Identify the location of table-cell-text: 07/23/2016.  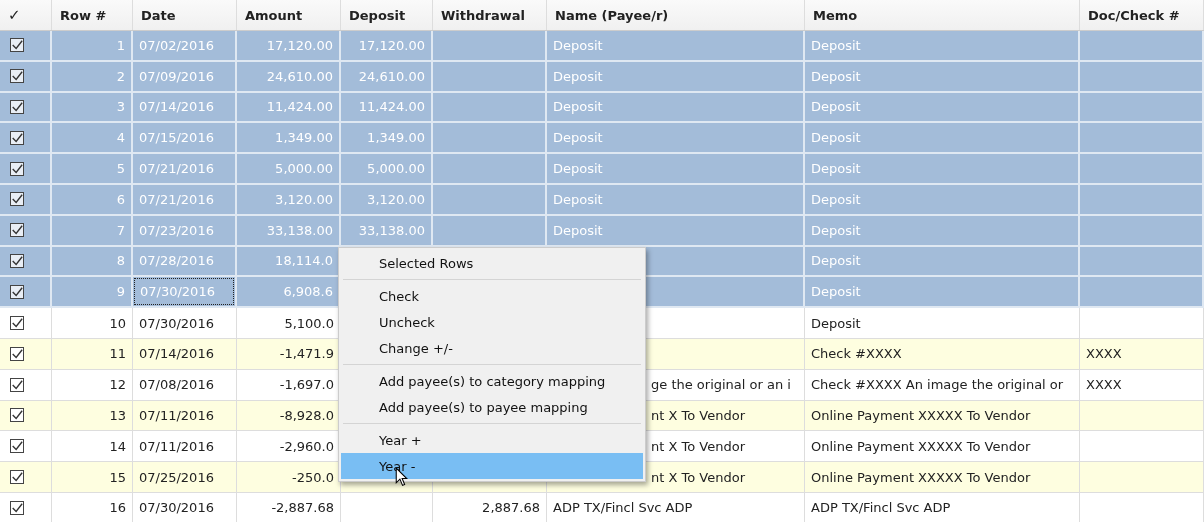
(176, 230).